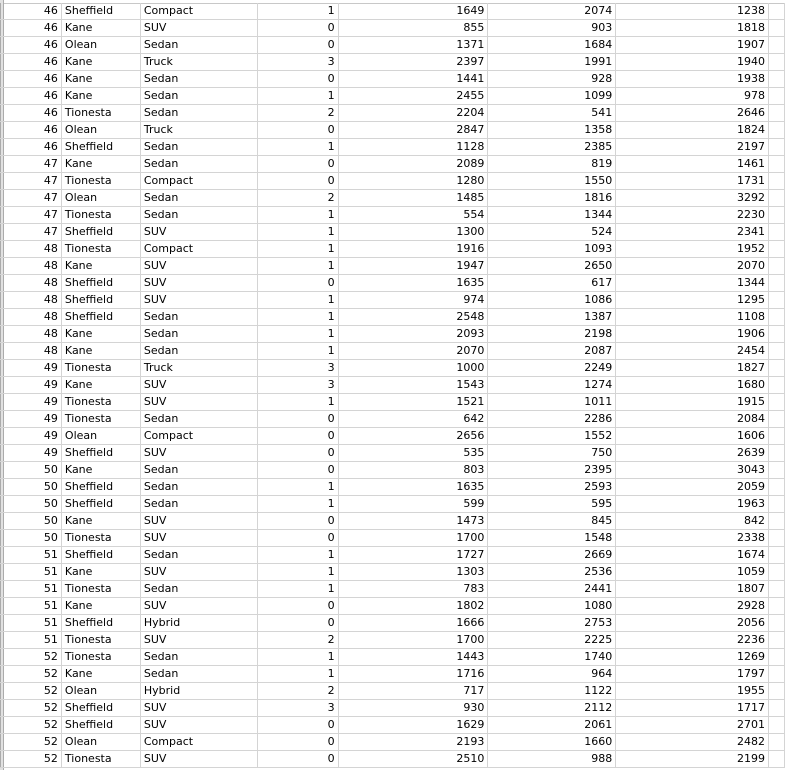 The image size is (785, 770). Describe the element at coordinates (552, 300) in the screenshot. I see `value-b-cell: 1086` at that location.